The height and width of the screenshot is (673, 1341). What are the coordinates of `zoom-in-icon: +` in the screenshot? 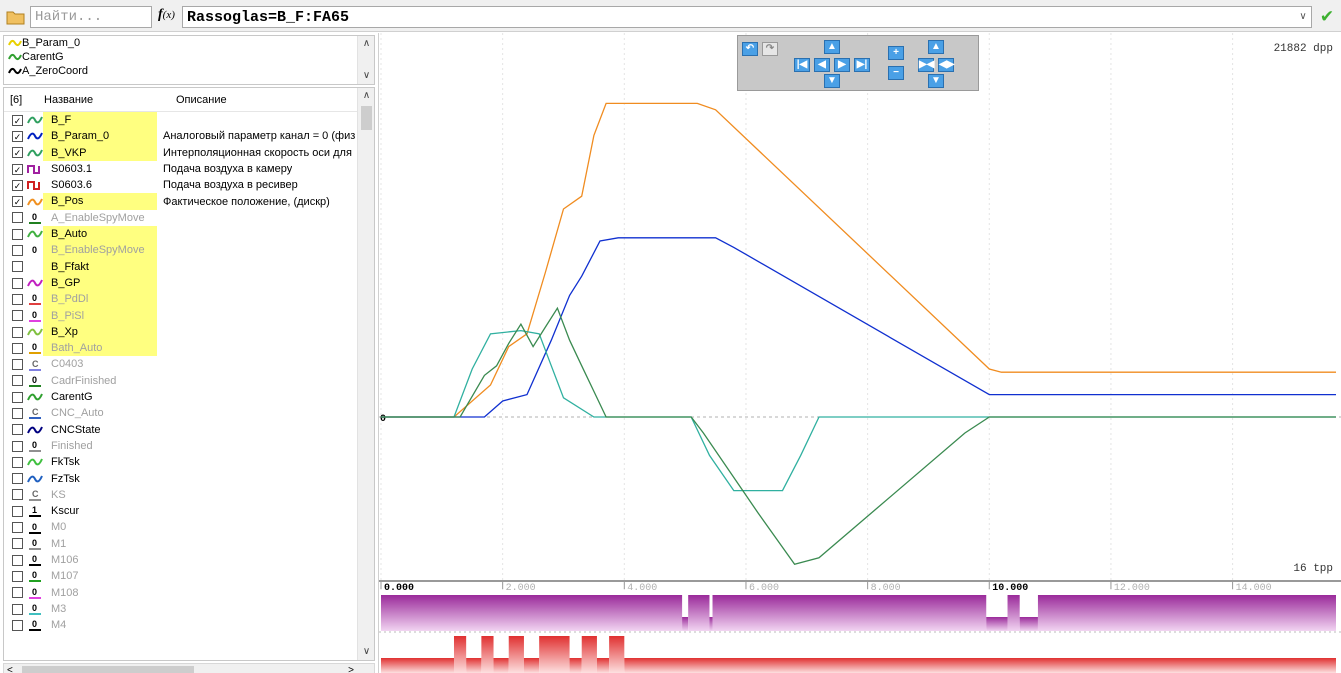 It's located at (896, 53).